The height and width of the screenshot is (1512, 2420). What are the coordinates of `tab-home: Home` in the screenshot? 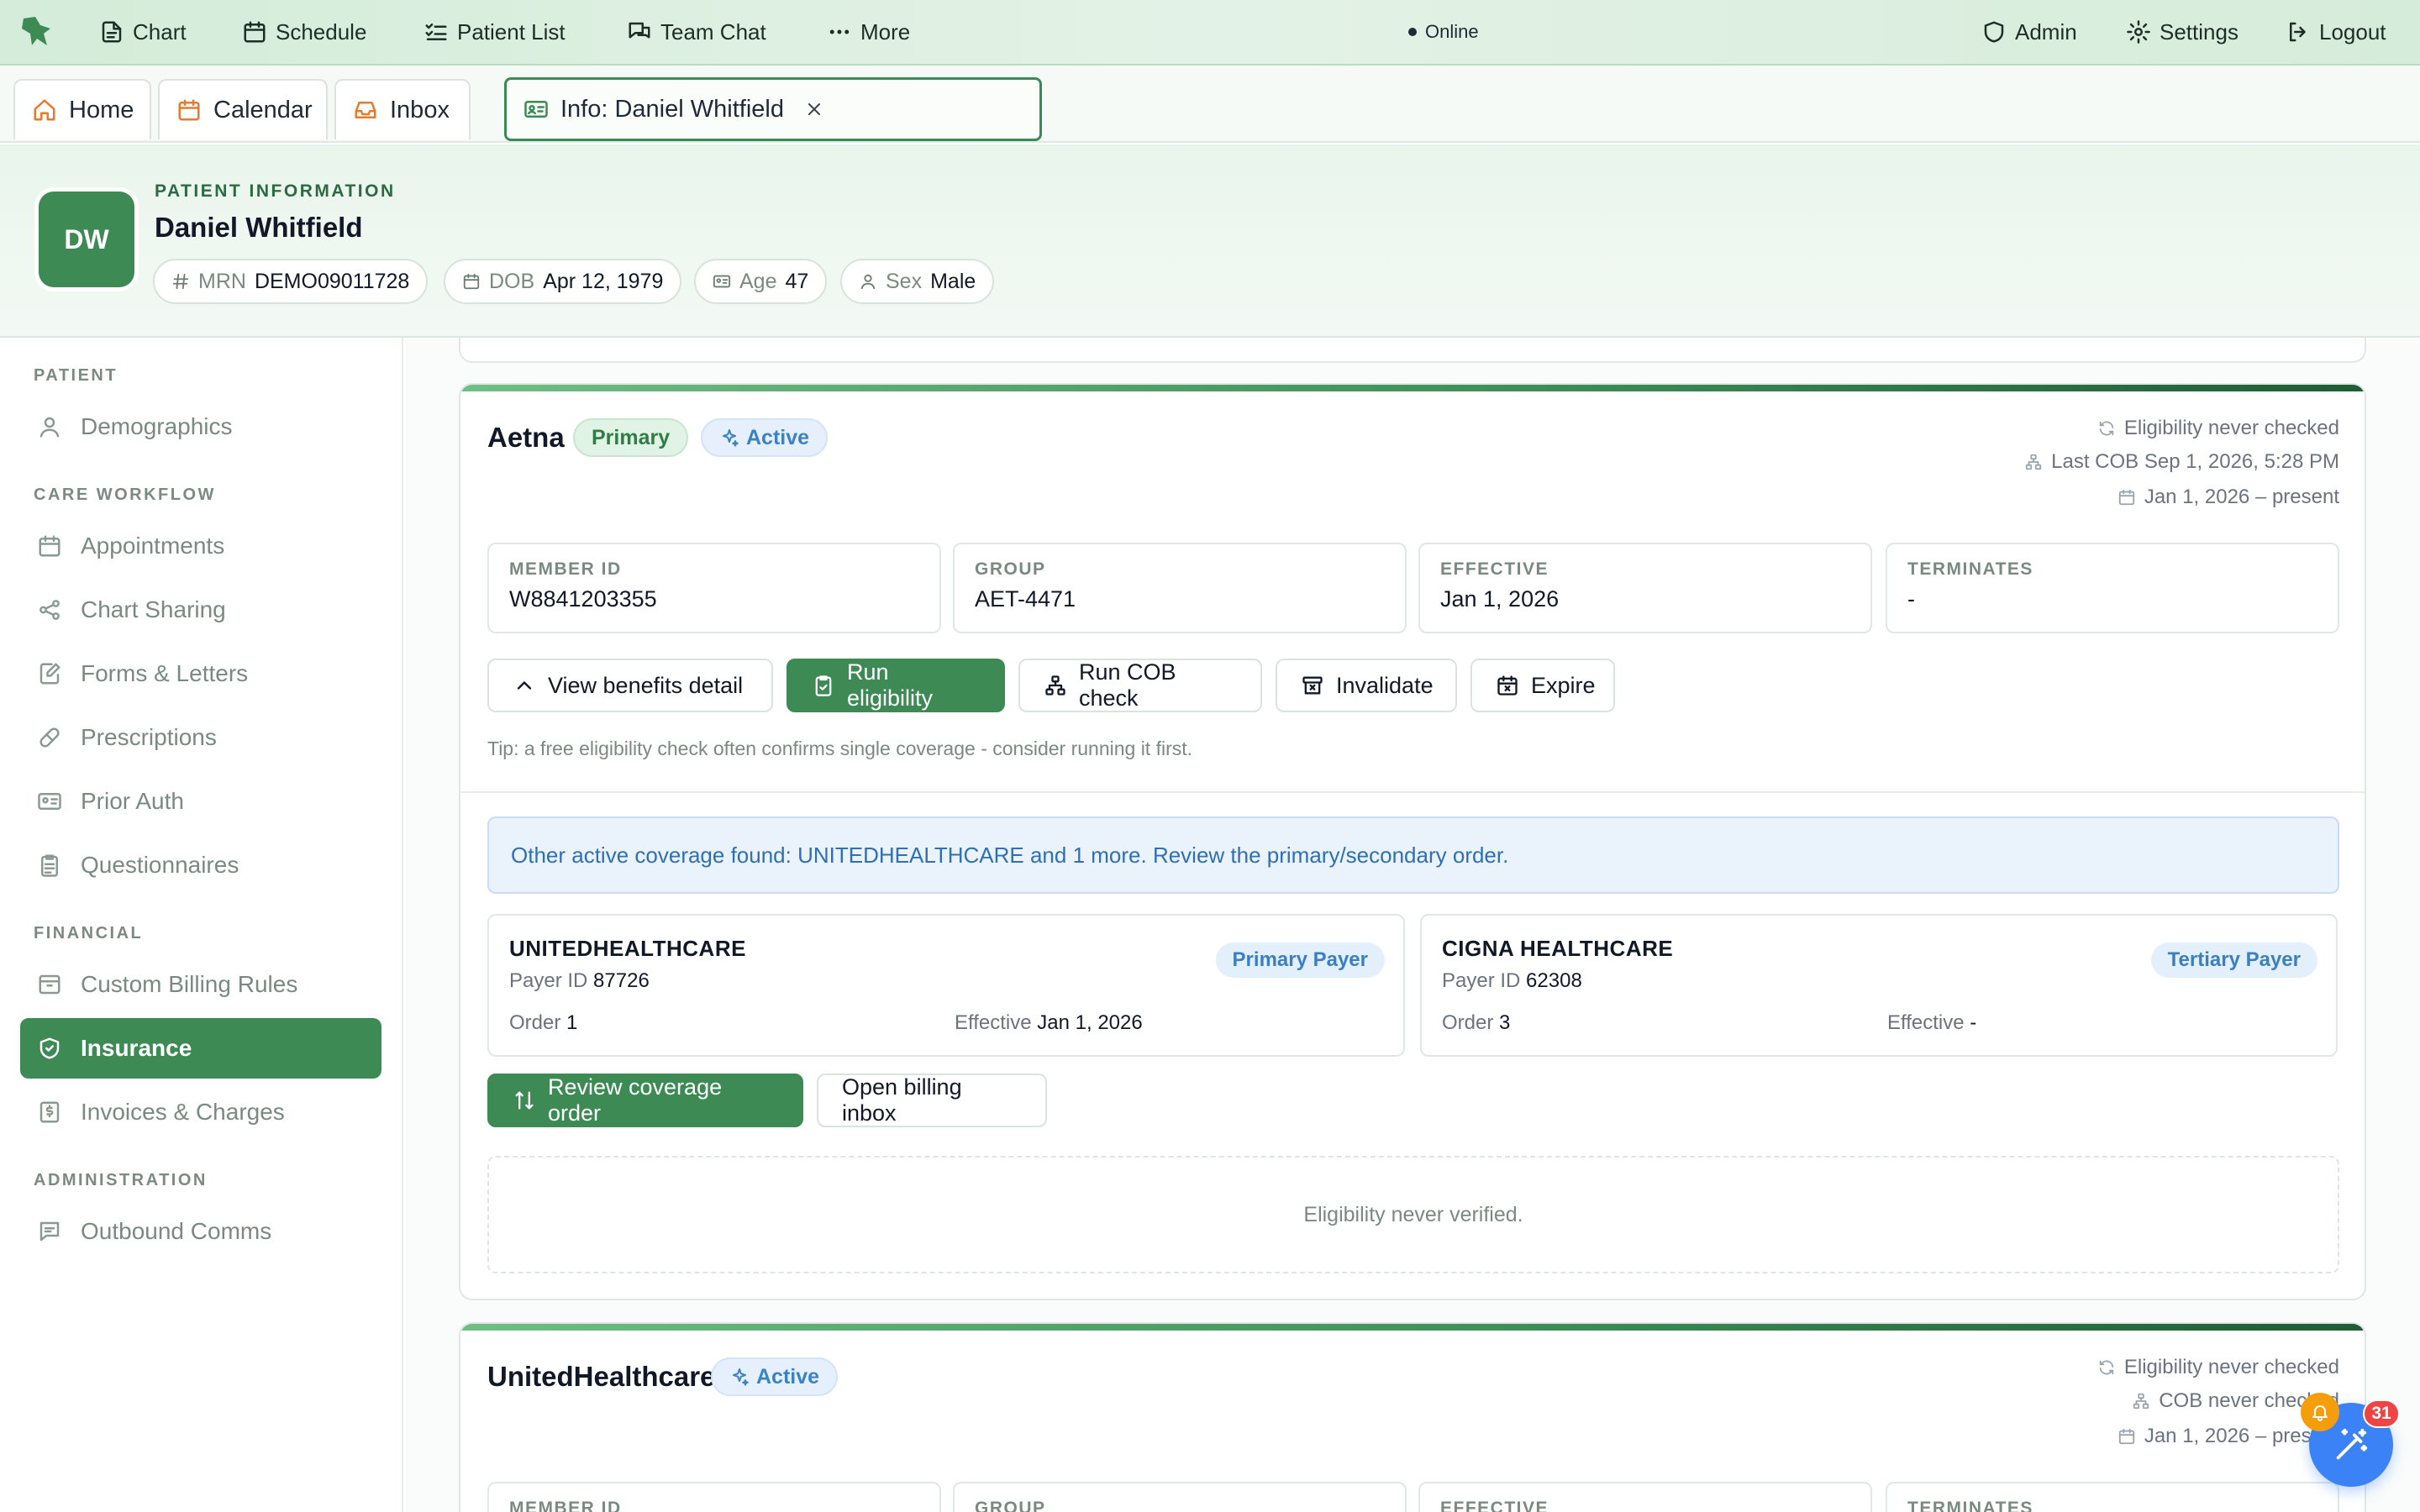 It's located at (82, 109).